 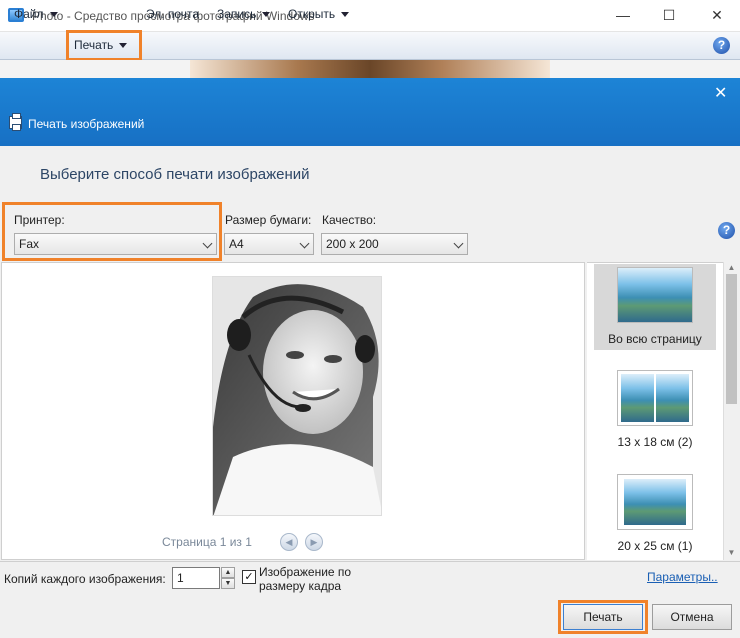 I want to click on menu-burn: Запись, so click(x=243, y=14).